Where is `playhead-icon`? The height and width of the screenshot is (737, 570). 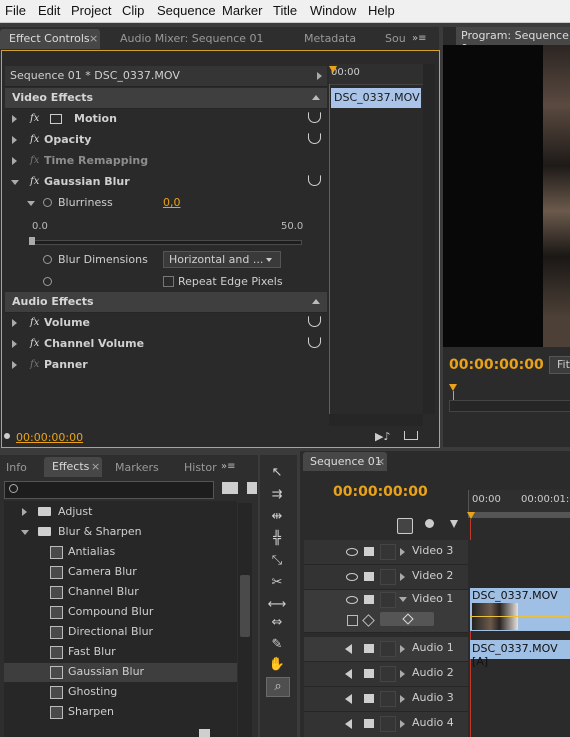 playhead-icon is located at coordinates (333, 69).